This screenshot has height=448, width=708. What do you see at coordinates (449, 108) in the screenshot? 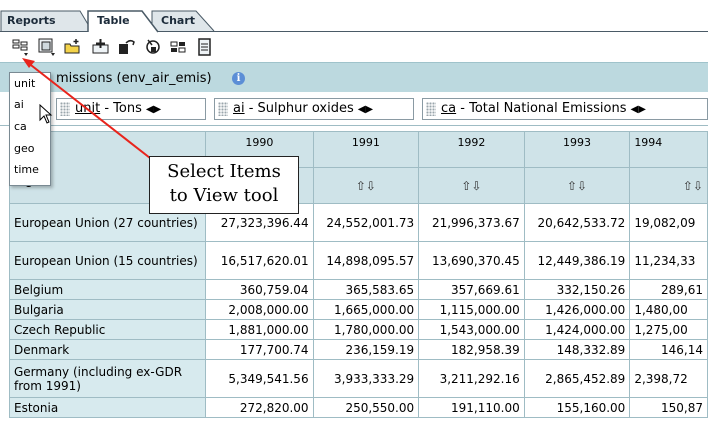
I see `dimension-code: ca` at bounding box center [449, 108].